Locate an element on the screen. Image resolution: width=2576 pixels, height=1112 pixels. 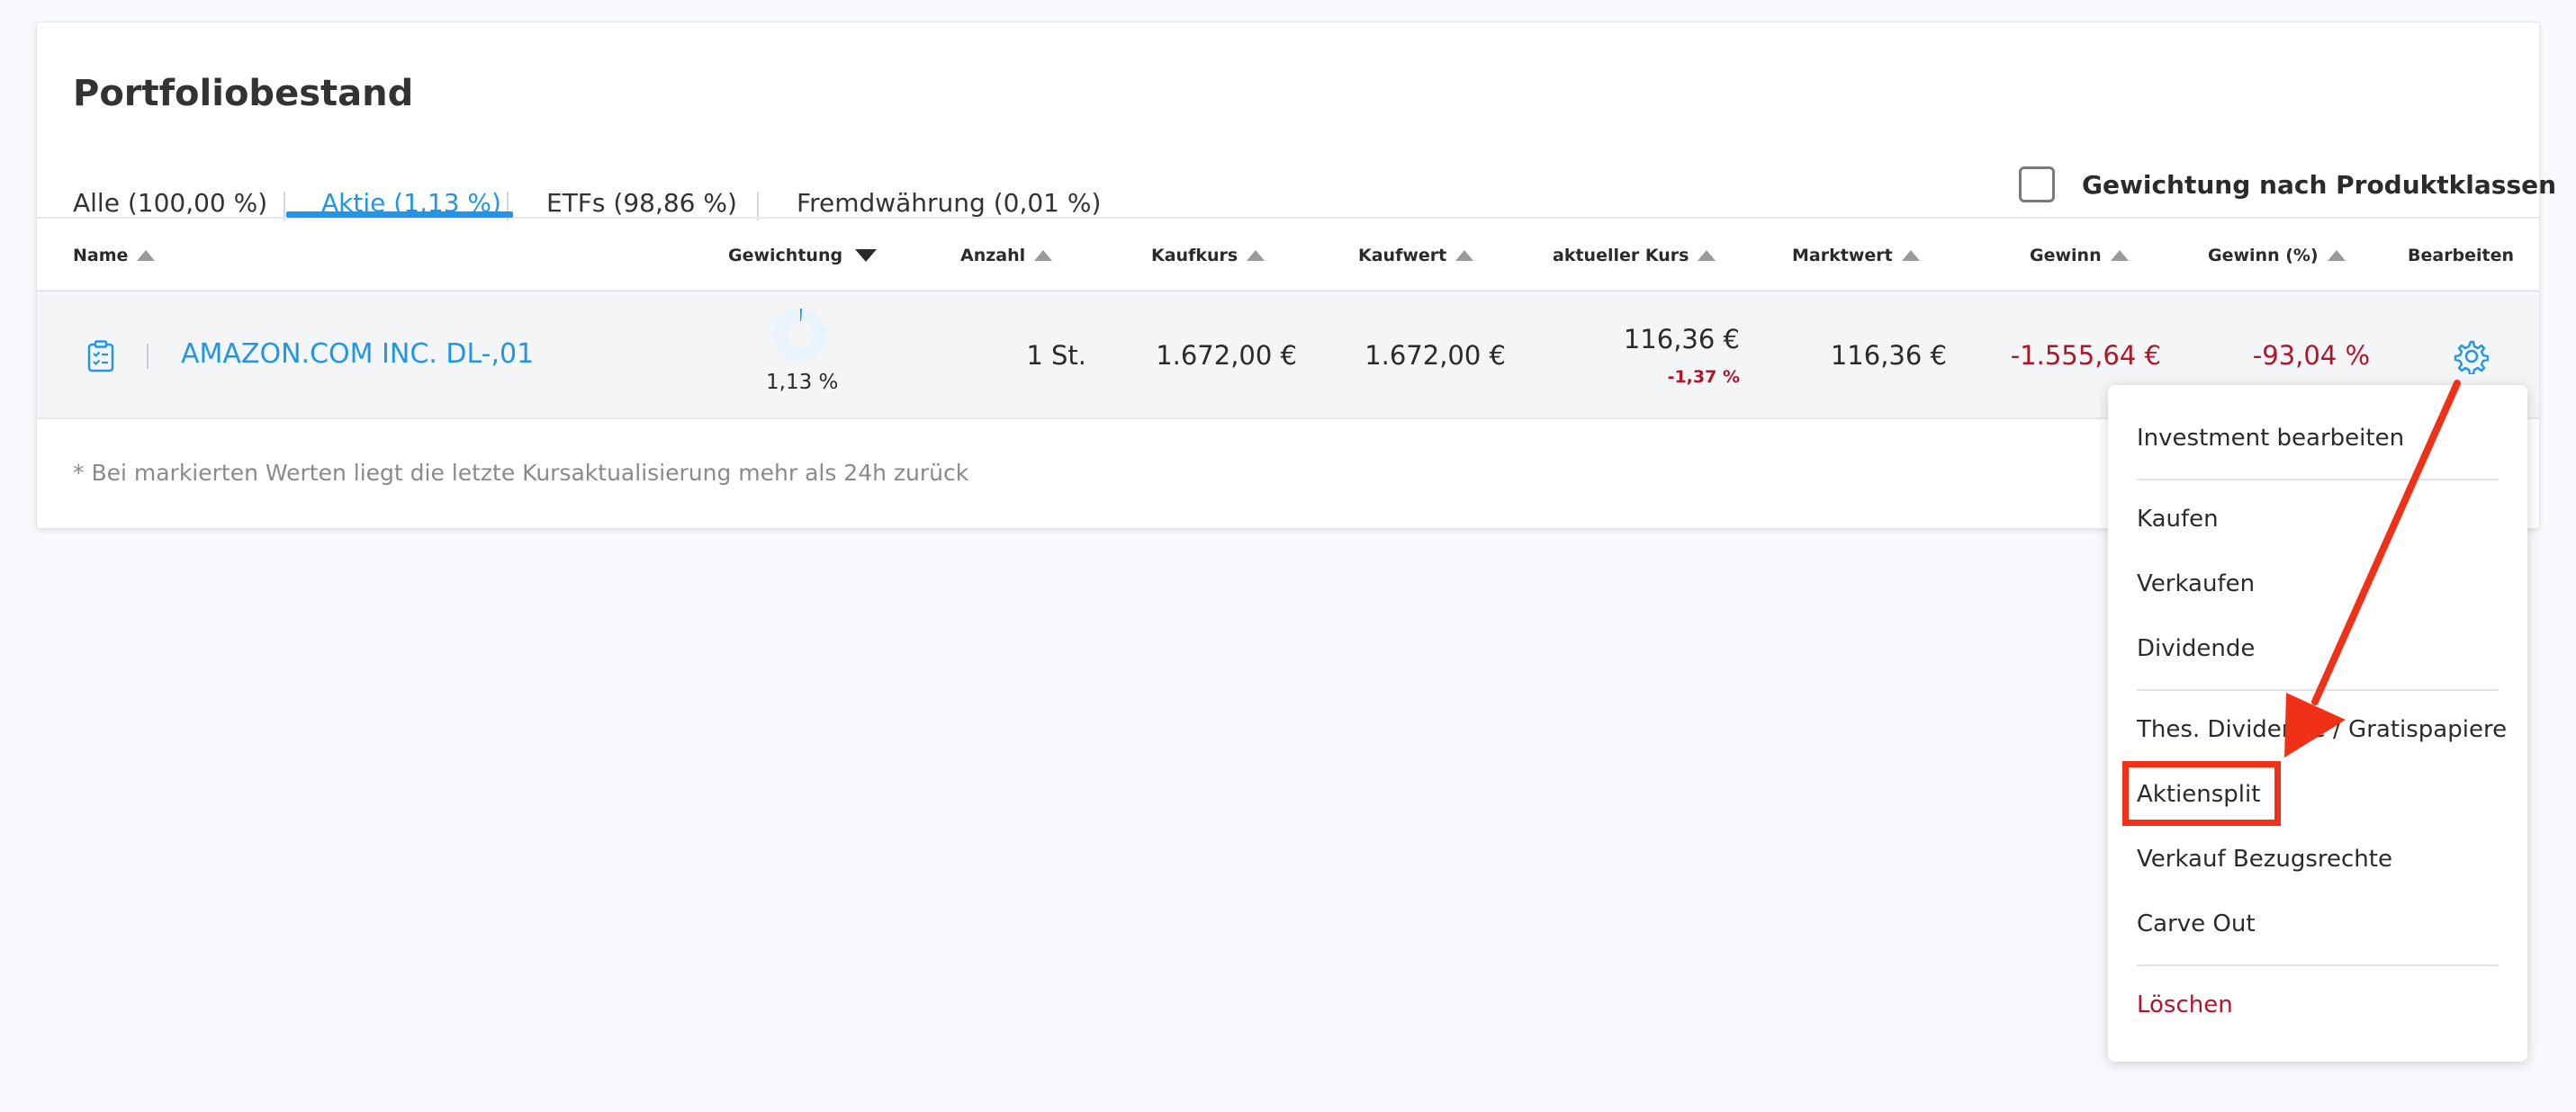
active-tab-indicator is located at coordinates (399, 214).